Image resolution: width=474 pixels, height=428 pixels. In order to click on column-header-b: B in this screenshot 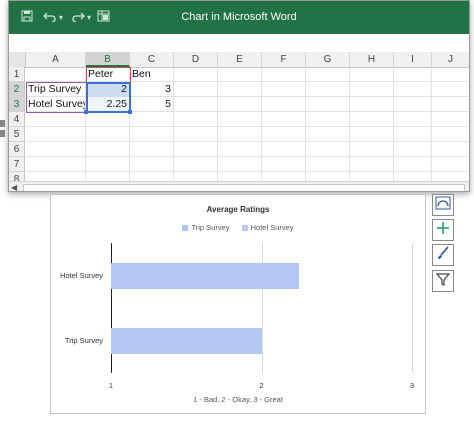, I will do `click(108, 59)`.